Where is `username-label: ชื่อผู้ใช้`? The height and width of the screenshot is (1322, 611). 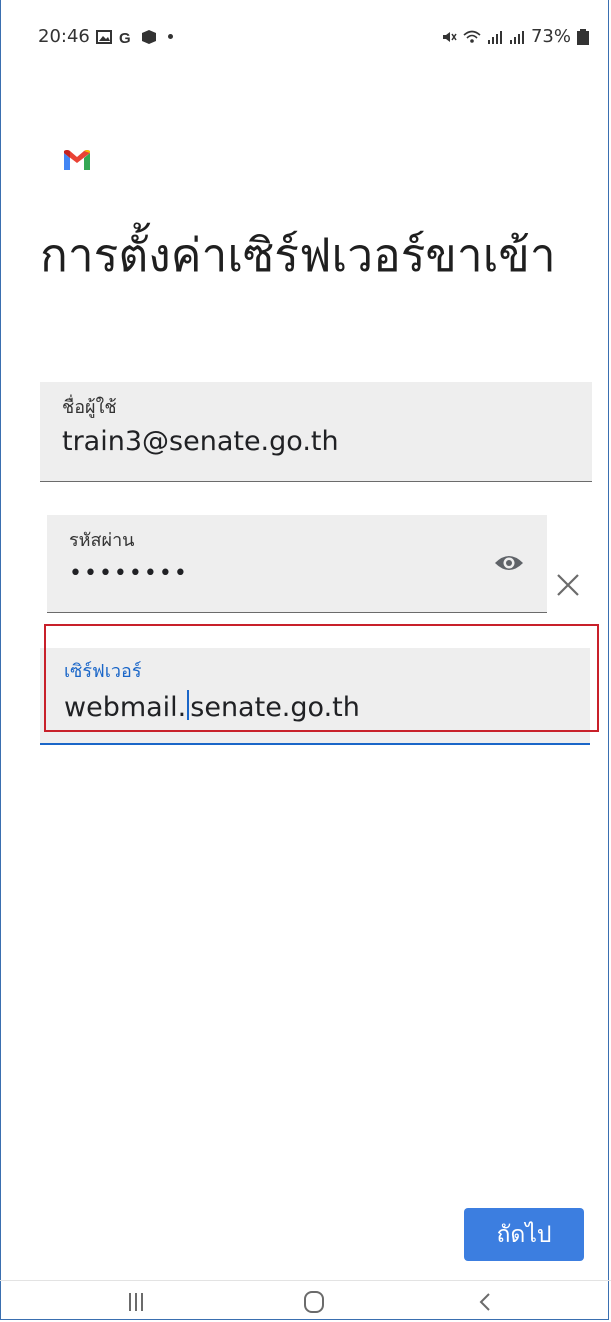 username-label: ชื่อผู้ใช้ is located at coordinates (89, 407).